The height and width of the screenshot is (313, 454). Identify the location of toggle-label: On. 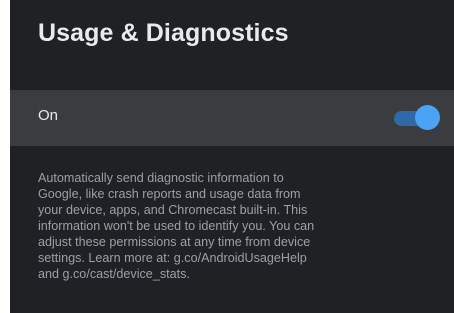
(48, 115).